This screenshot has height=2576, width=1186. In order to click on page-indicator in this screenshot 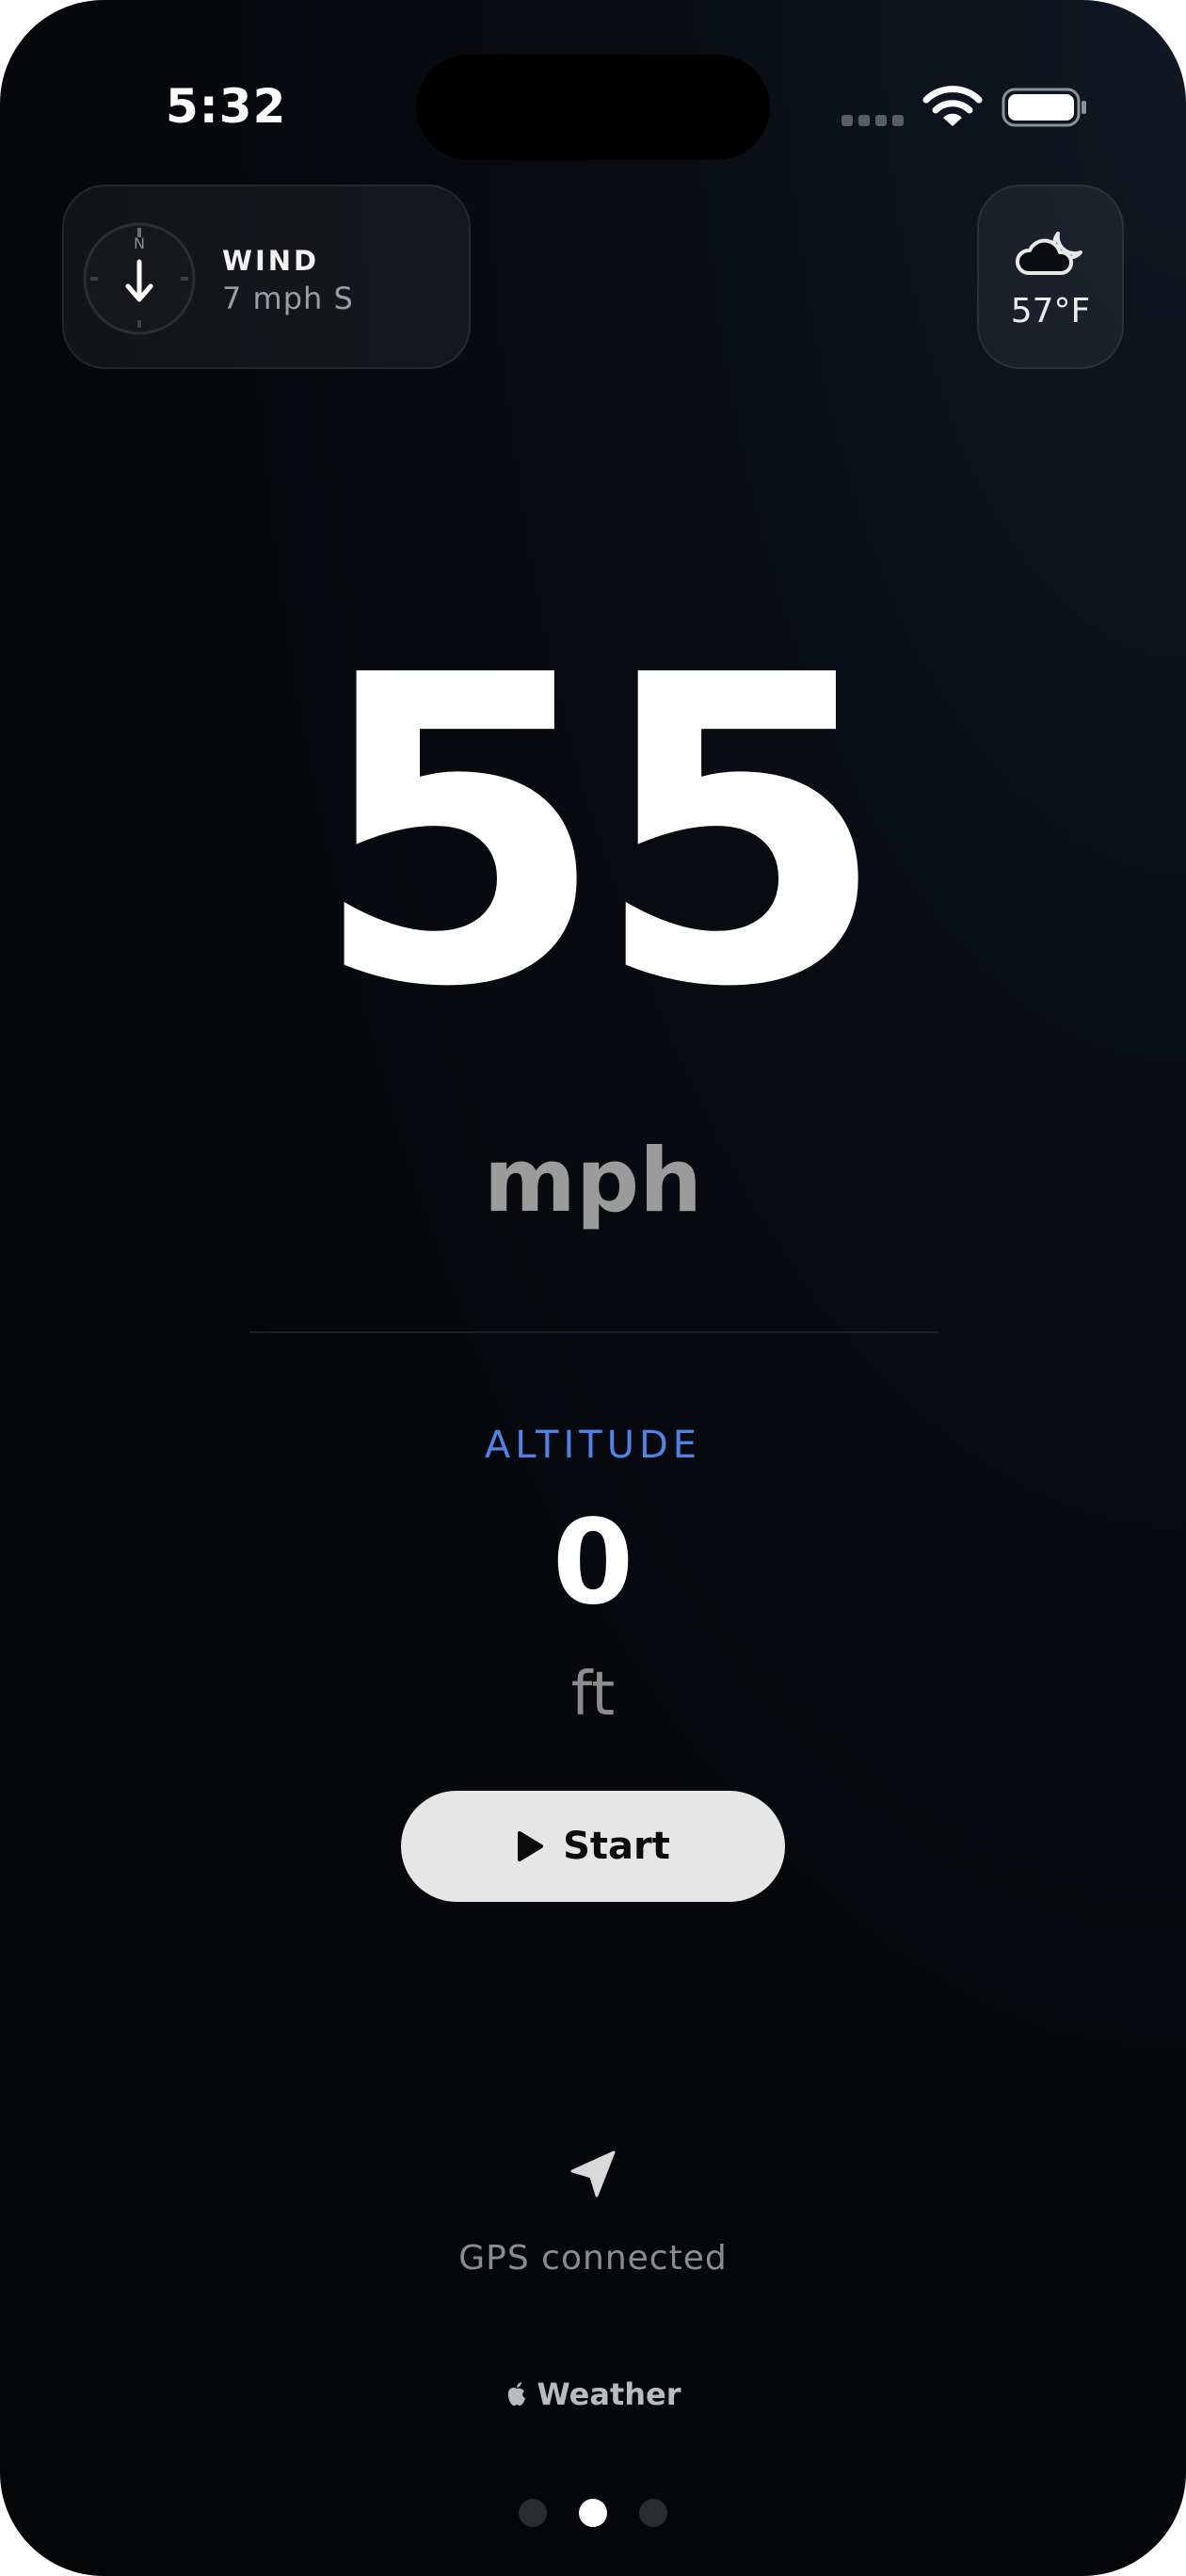, I will do `click(593, 2513)`.